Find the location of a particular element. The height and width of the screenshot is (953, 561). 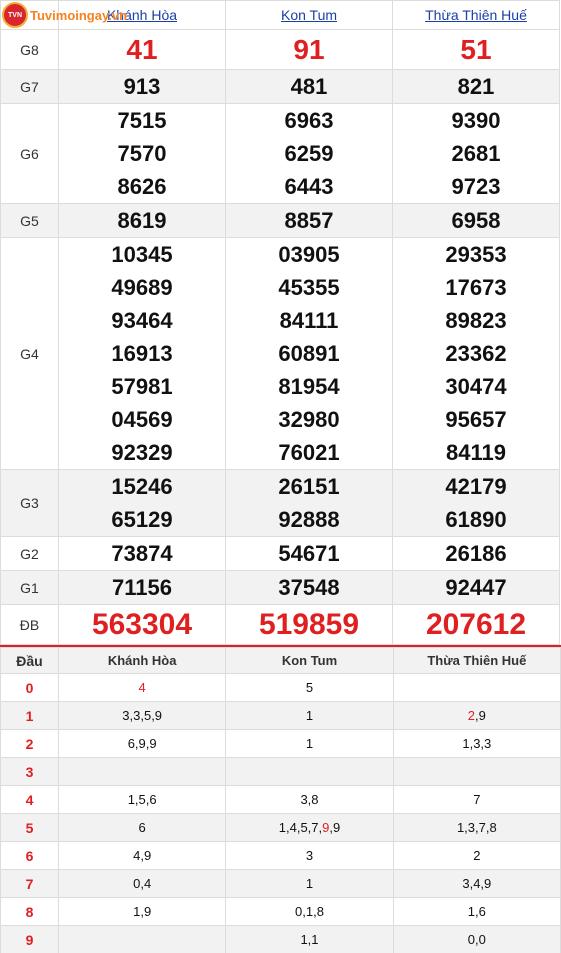

prize-row: G5 8619 8857 6958 is located at coordinates (280, 220).